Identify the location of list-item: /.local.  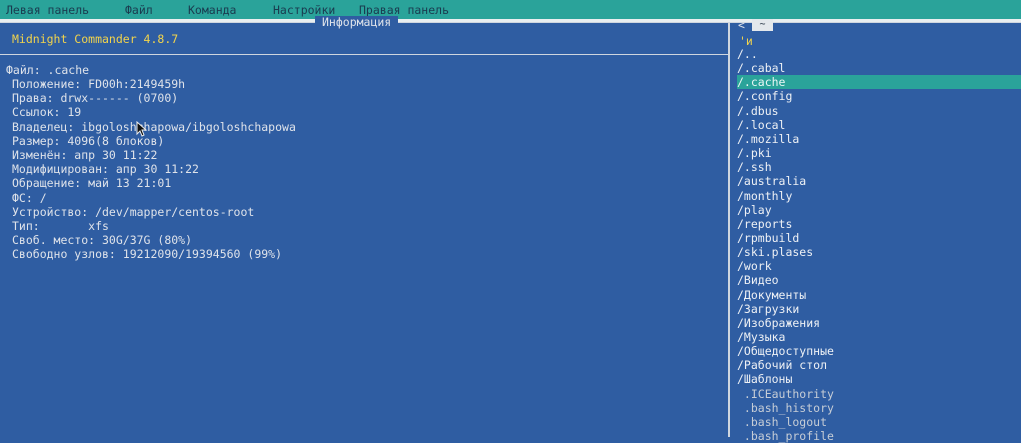
(879, 125).